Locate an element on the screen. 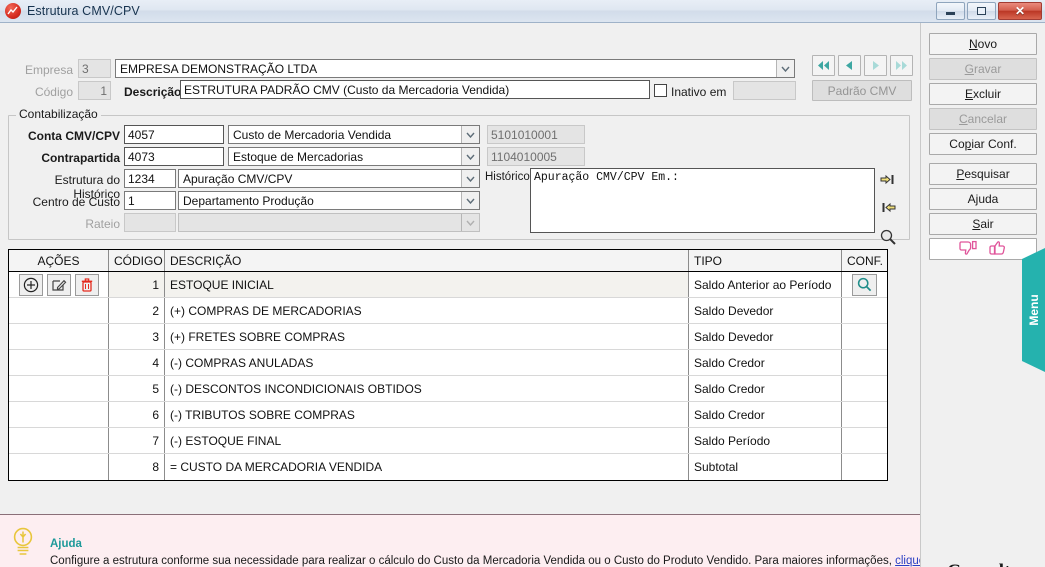 The height and width of the screenshot is (567, 1045). table-row: 7 (-) ESTOQUE FINAL Saldo Período is located at coordinates (448, 441).